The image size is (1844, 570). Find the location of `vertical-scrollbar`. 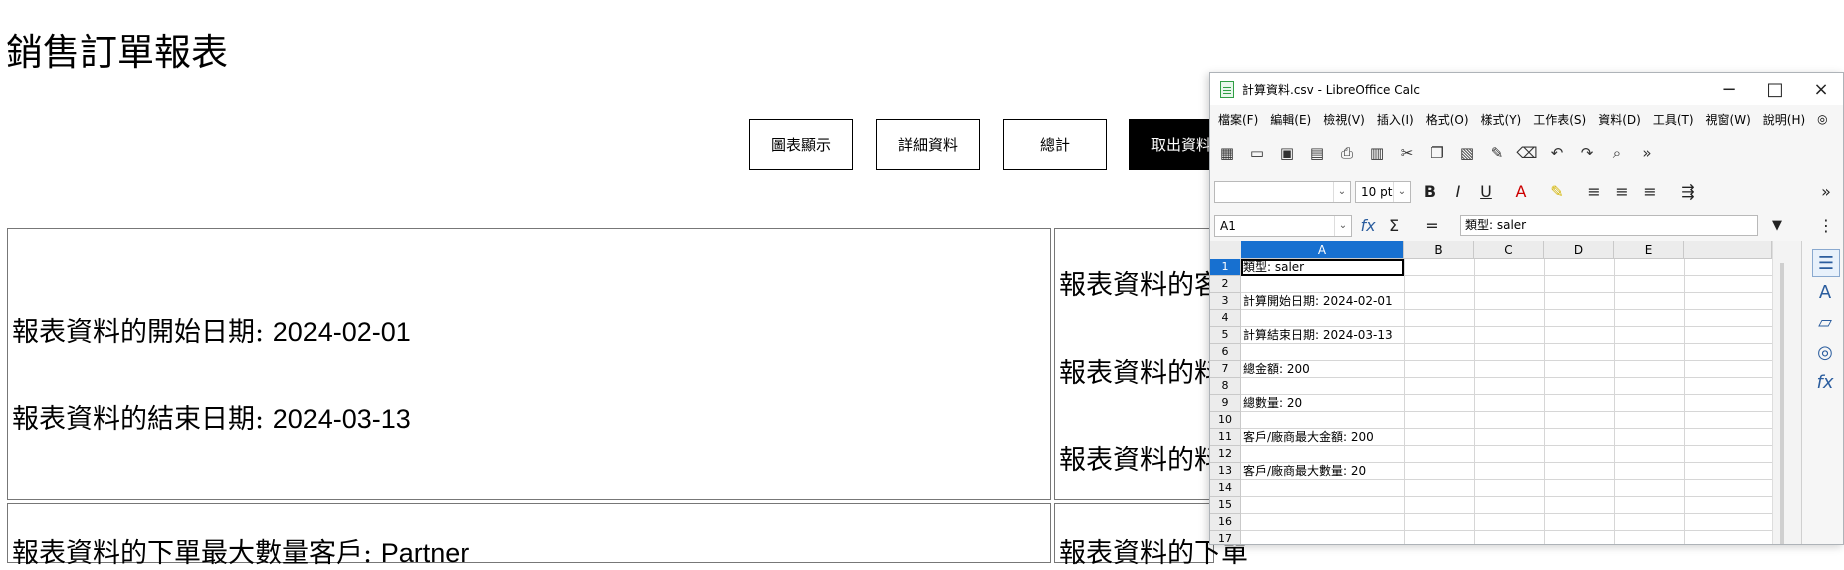

vertical-scrollbar is located at coordinates (1787, 392).